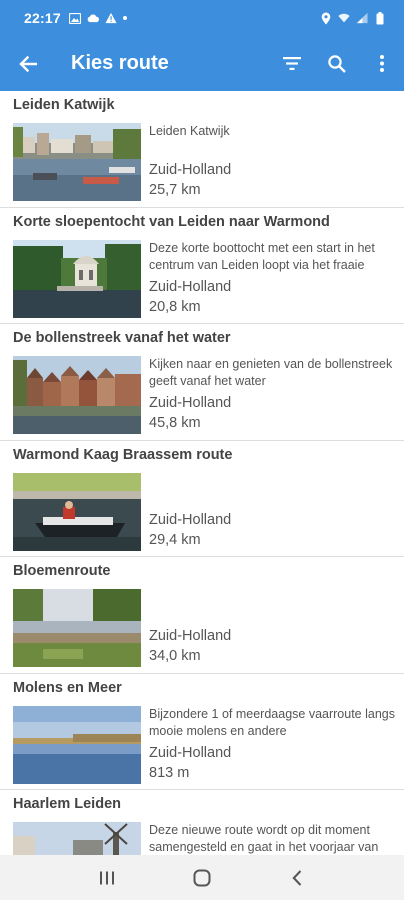 The image size is (404, 900). I want to click on app-bar-actions, so click(336, 63).